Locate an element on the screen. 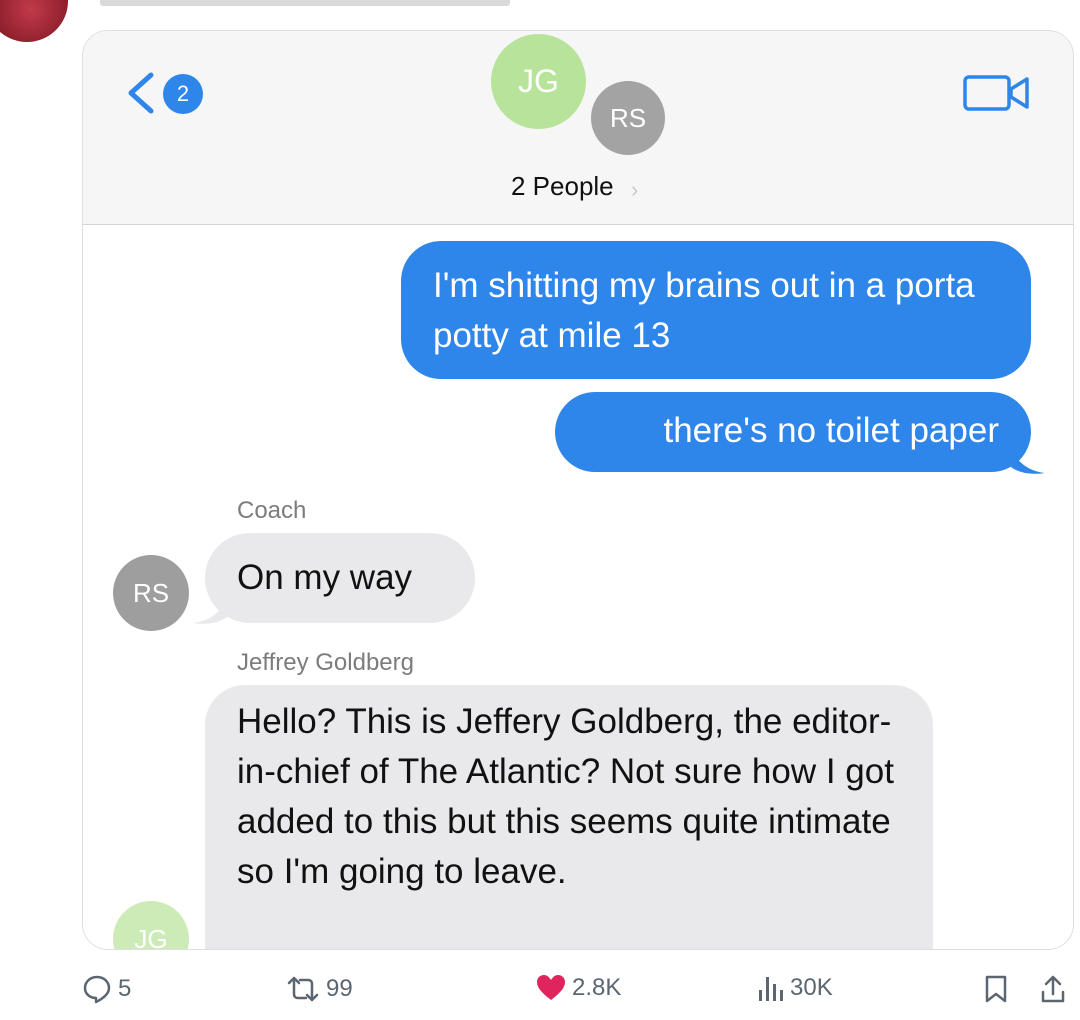 This screenshot has height=1020, width=1080. chevron-right-icon: › is located at coordinates (635, 189).